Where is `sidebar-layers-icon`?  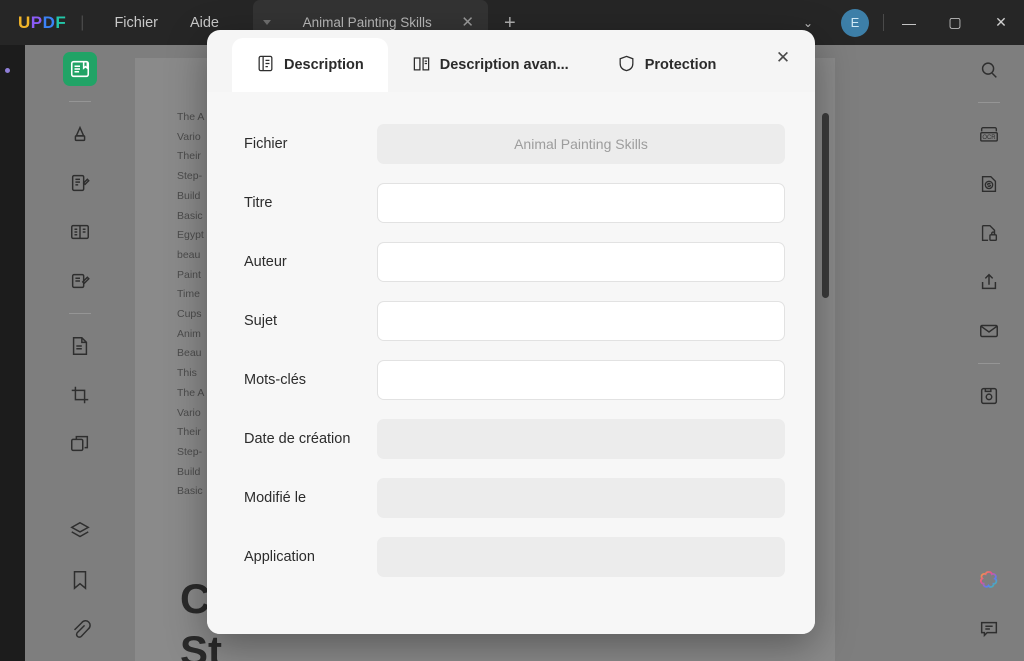 sidebar-layers-icon is located at coordinates (80, 531).